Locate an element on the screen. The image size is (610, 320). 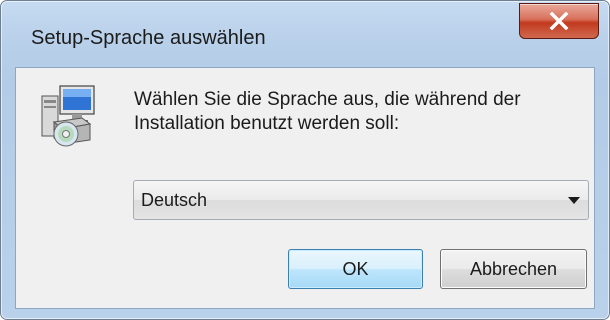
ok-button: OK is located at coordinates (355, 269).